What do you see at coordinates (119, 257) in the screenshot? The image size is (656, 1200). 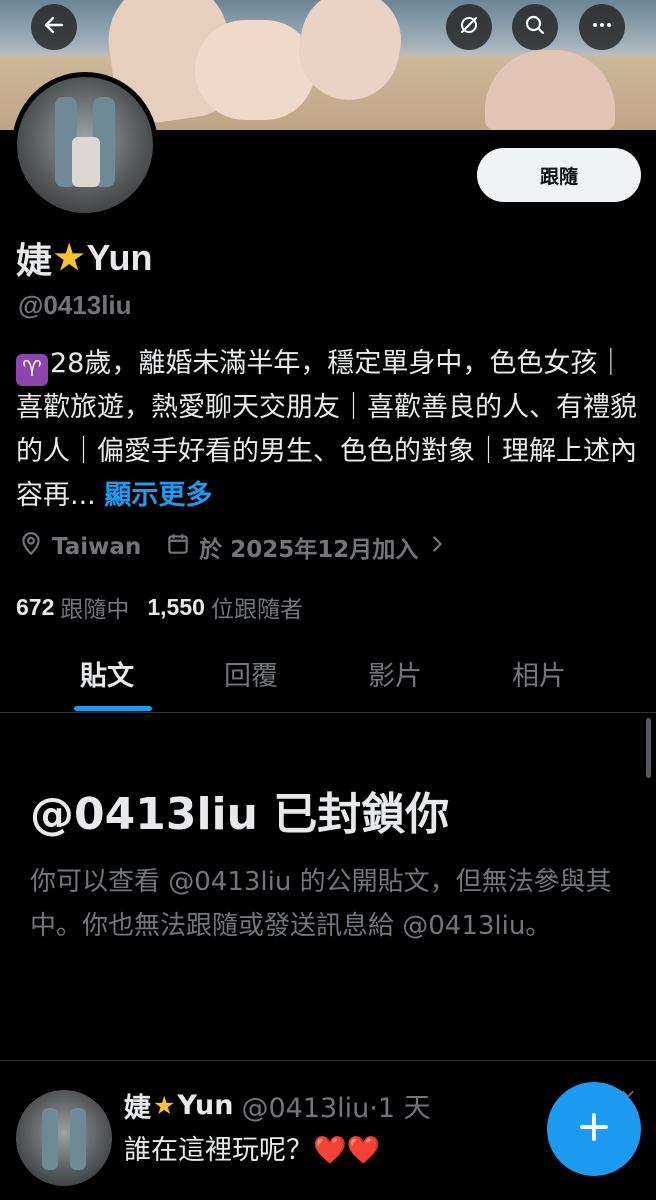 I see `name-suffix: Yun` at bounding box center [119, 257].